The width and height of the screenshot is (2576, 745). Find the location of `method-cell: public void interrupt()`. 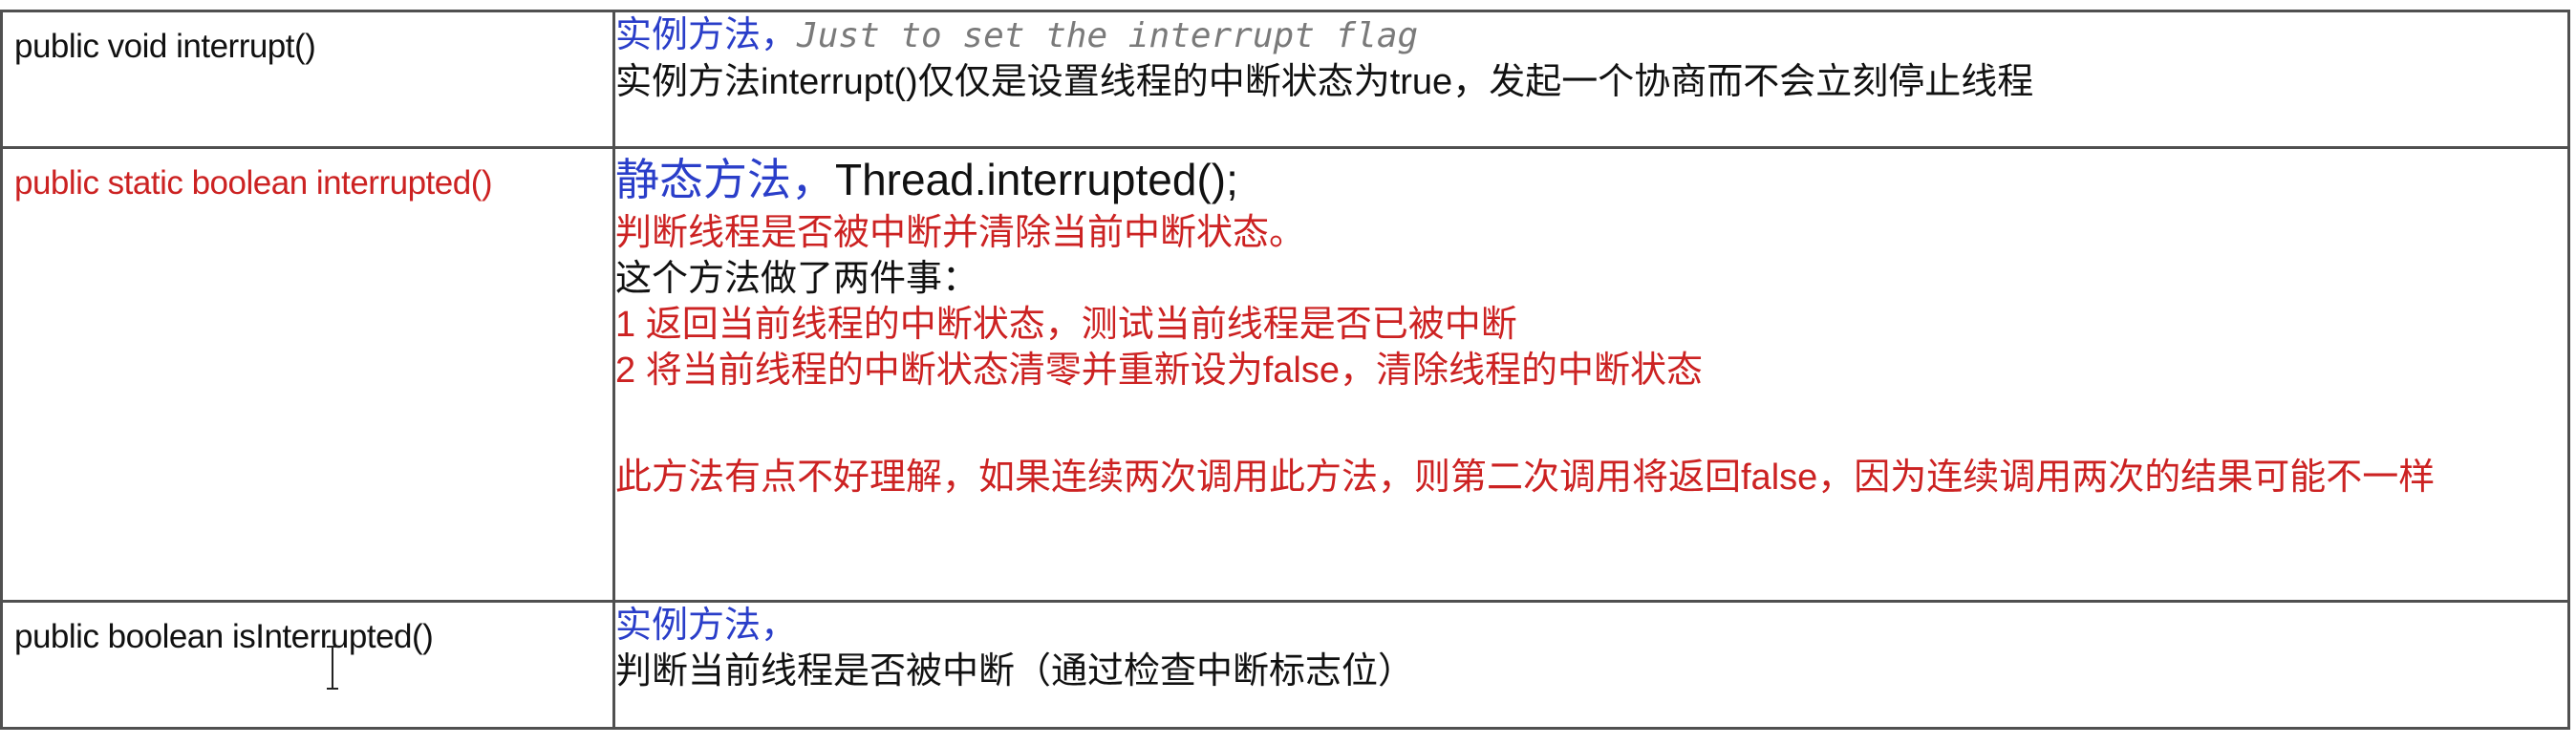

method-cell: public void interrupt() is located at coordinates (307, 79).